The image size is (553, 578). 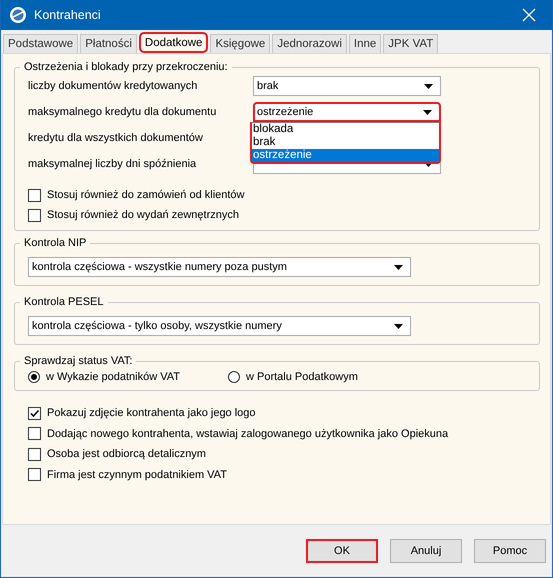 What do you see at coordinates (113, 86) in the screenshot?
I see `field-label: liczby dokumentów kredytowanych` at bounding box center [113, 86].